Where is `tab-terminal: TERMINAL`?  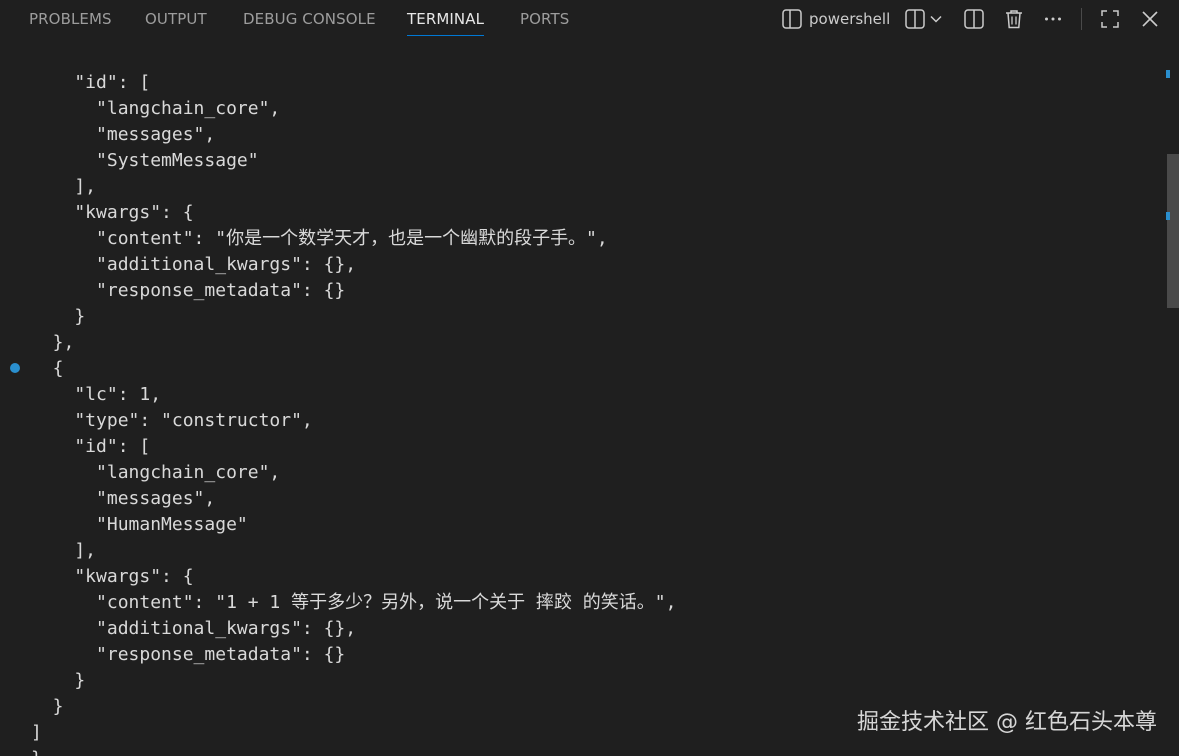
tab-terminal: TERMINAL is located at coordinates (446, 19).